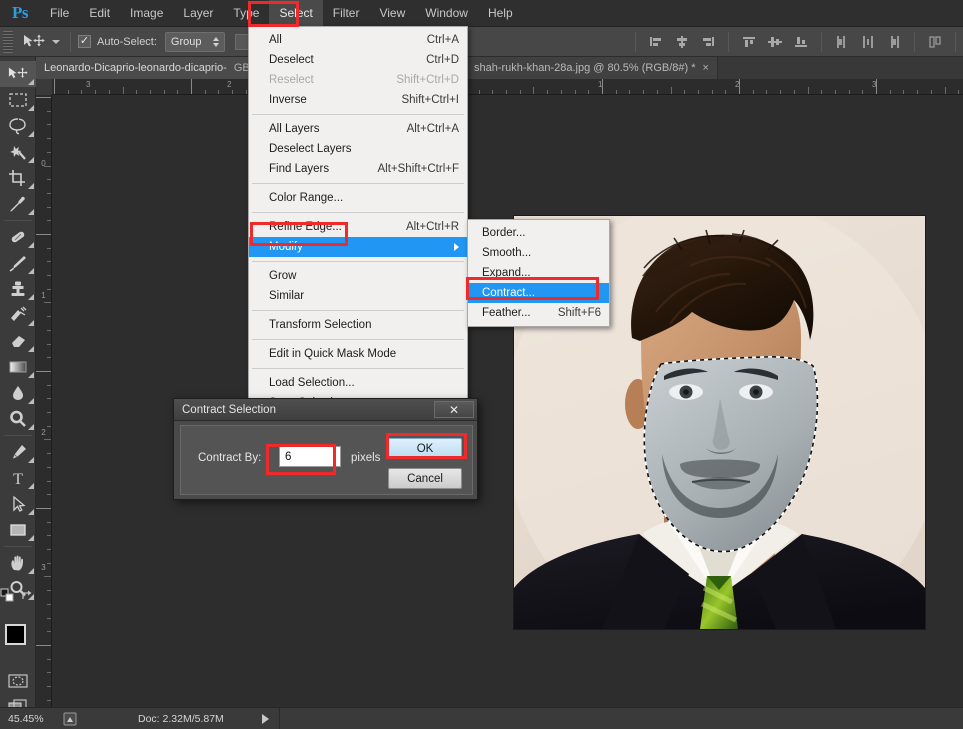  What do you see at coordinates (425, 478) in the screenshot?
I see `cancel-button: Cancel` at bounding box center [425, 478].